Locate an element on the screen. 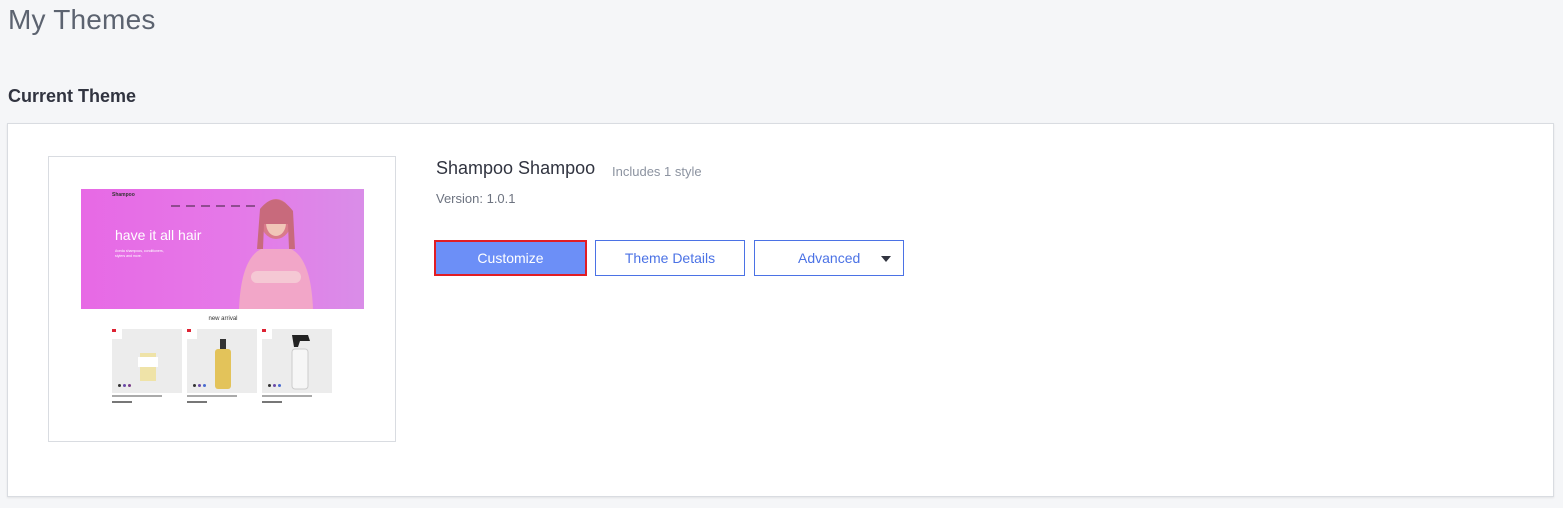 The image size is (1563, 508). caret-down-icon is located at coordinates (886, 259).